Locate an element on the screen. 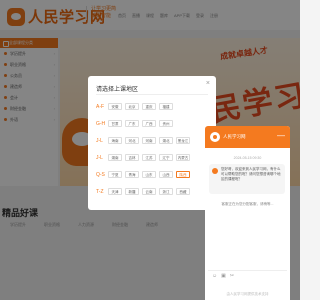  region-option: 北京 is located at coordinates (132, 106).